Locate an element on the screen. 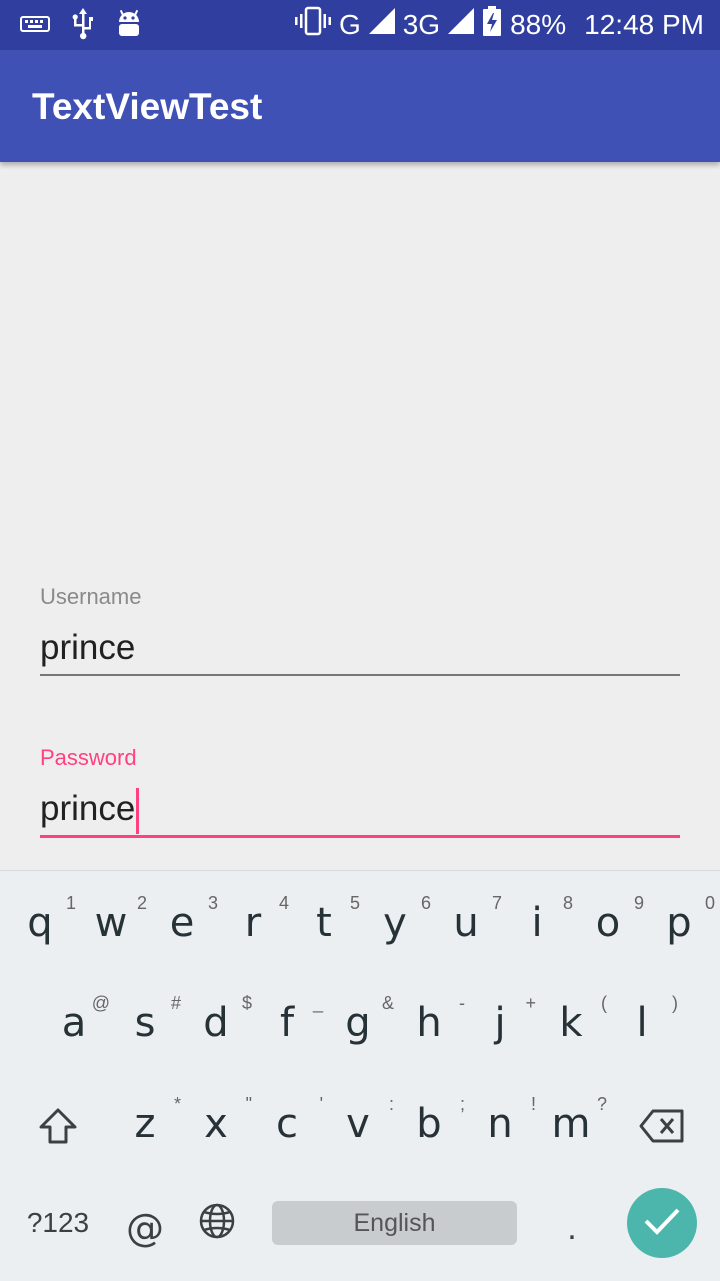 The width and height of the screenshot is (720, 1281). key-label: r is located at coordinates (253, 923).